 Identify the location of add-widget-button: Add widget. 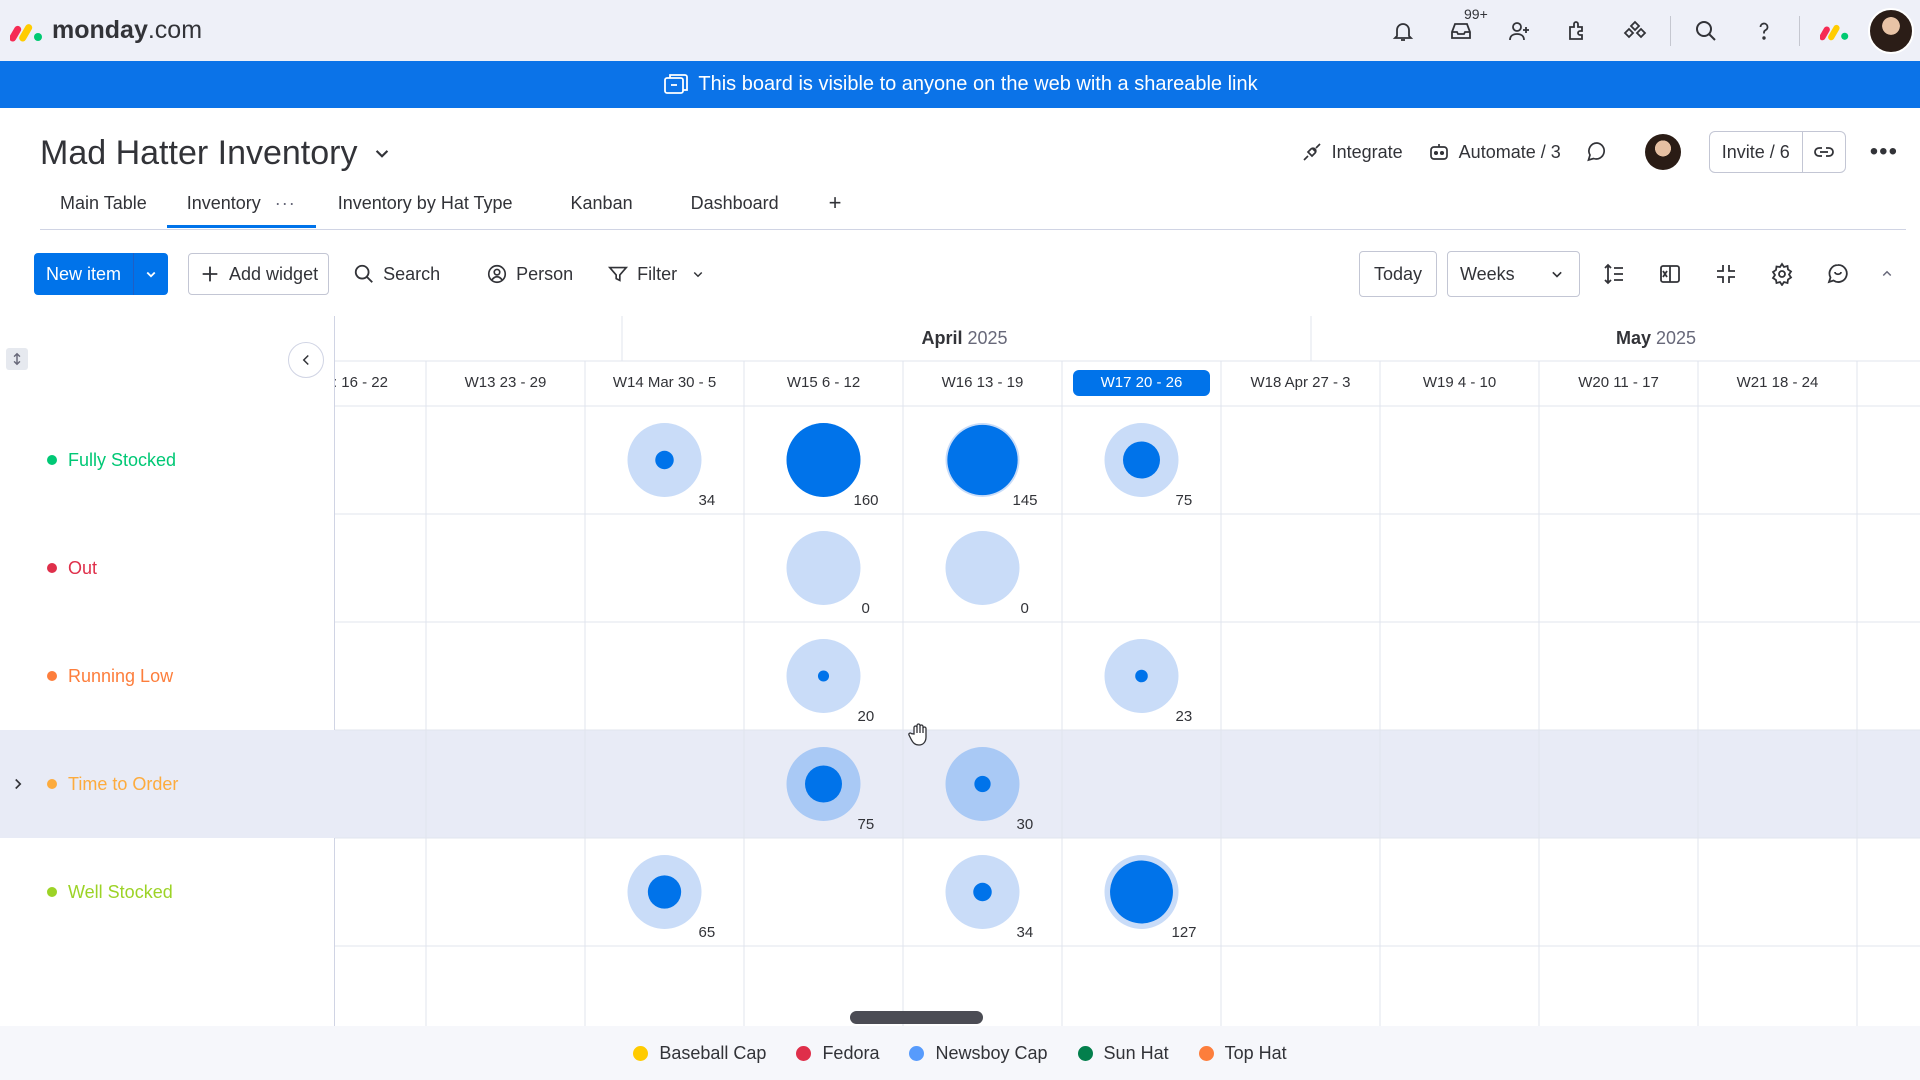
(259, 274).